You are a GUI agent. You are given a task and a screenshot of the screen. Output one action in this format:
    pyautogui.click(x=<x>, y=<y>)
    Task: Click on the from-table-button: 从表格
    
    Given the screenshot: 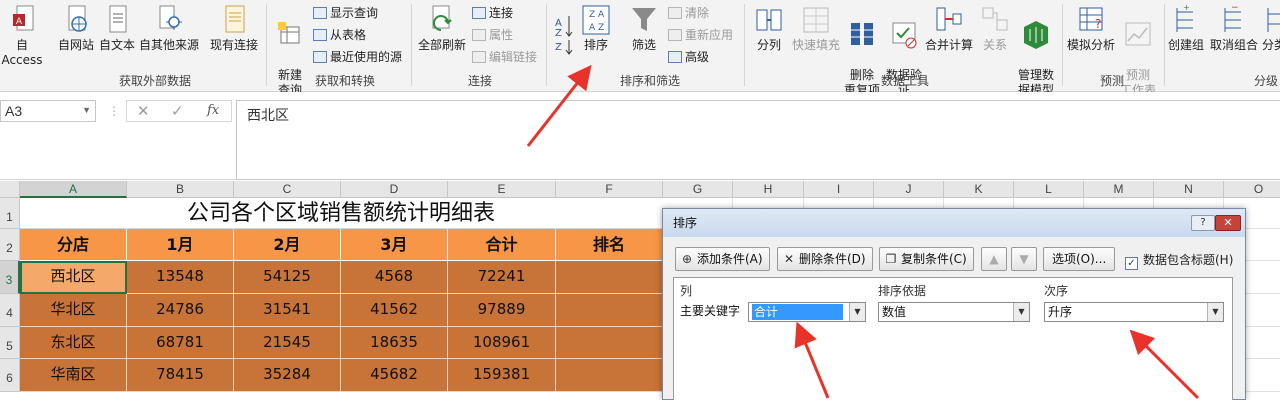 What is the action you would take?
    pyautogui.click(x=339, y=35)
    